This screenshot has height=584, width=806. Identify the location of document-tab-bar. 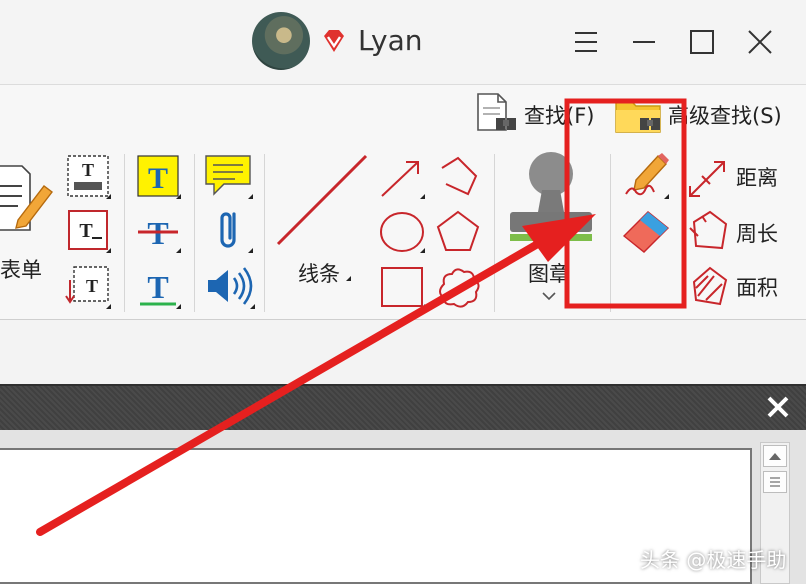
(403, 407).